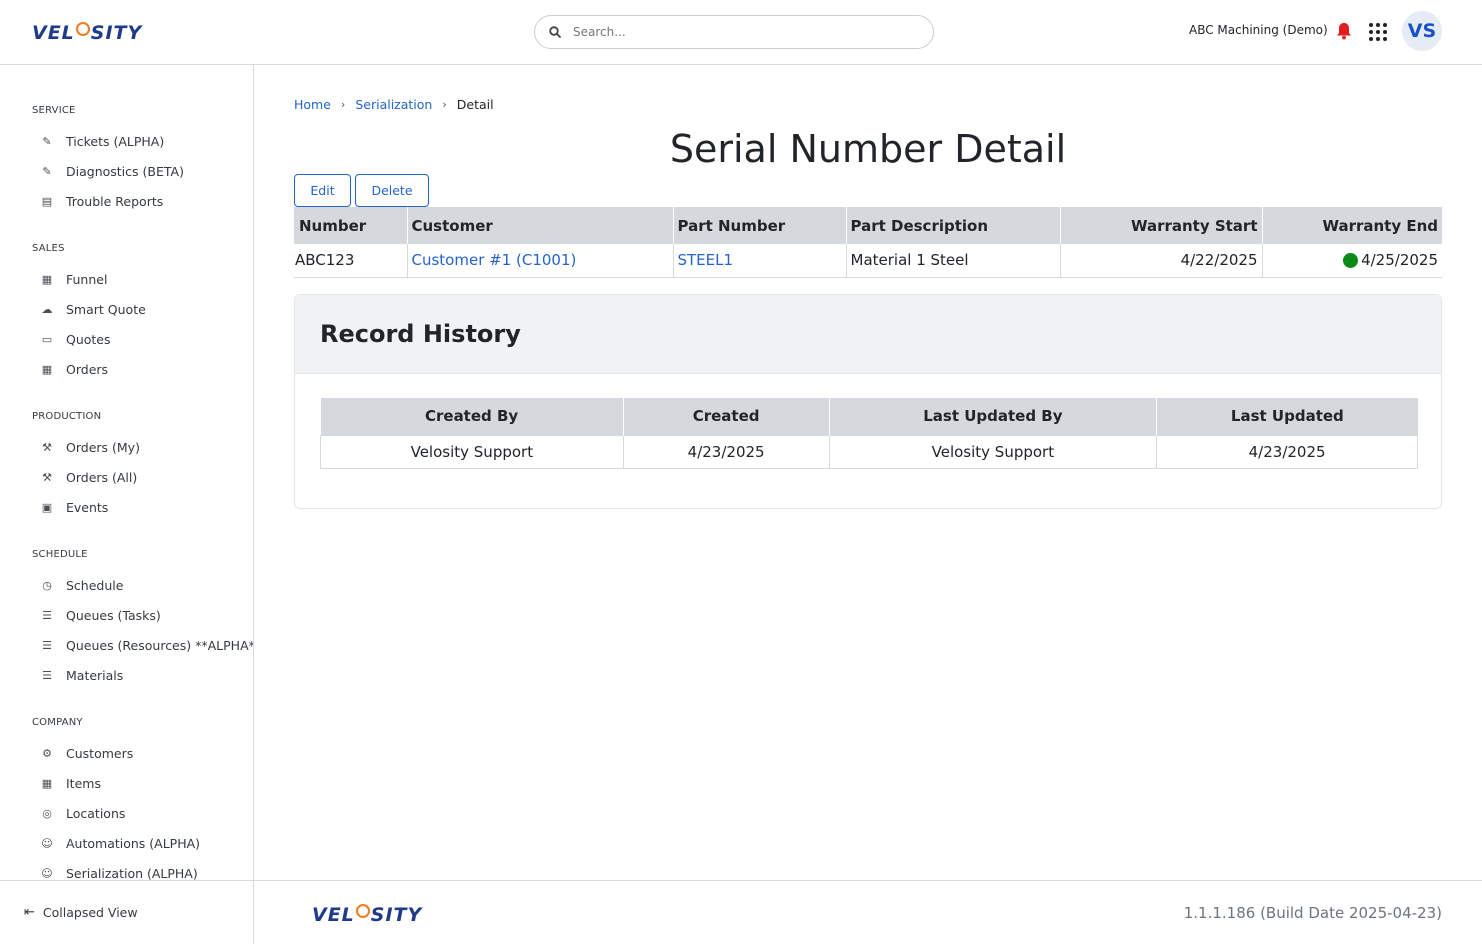 This screenshot has height=944, width=1482. Describe the element at coordinates (95, 675) in the screenshot. I see `sidebar-item-label: Materials` at that location.